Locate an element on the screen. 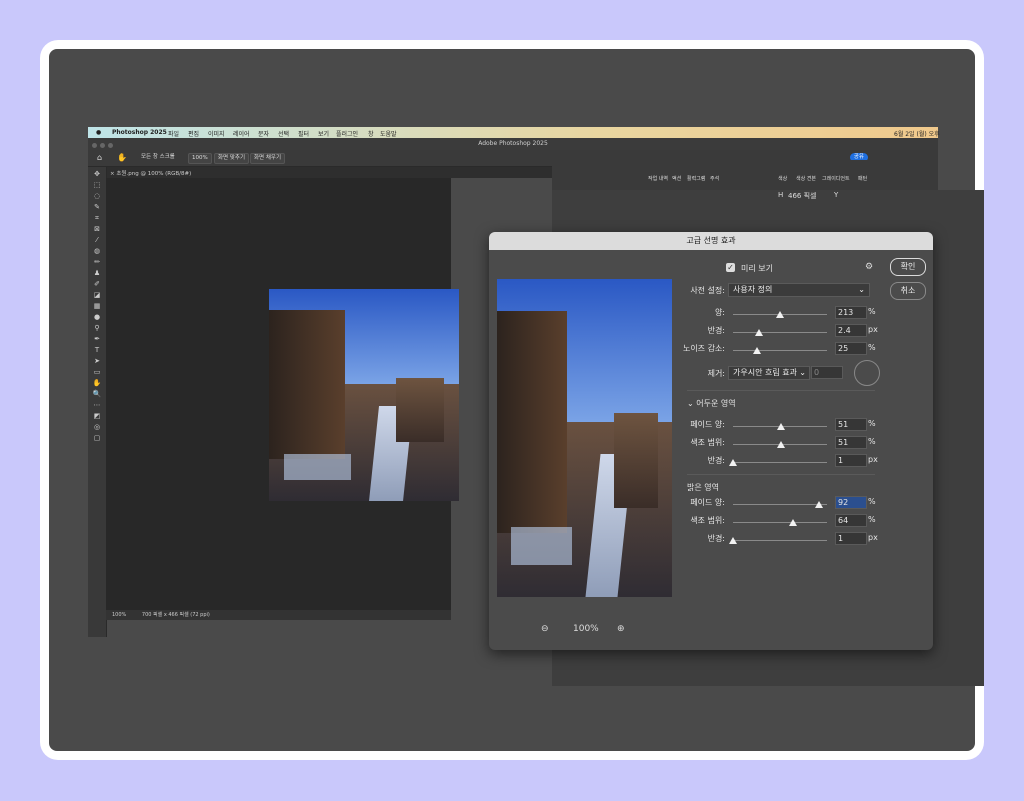 The width and height of the screenshot is (1024, 801). menu-select: 선택 is located at coordinates (283, 133).